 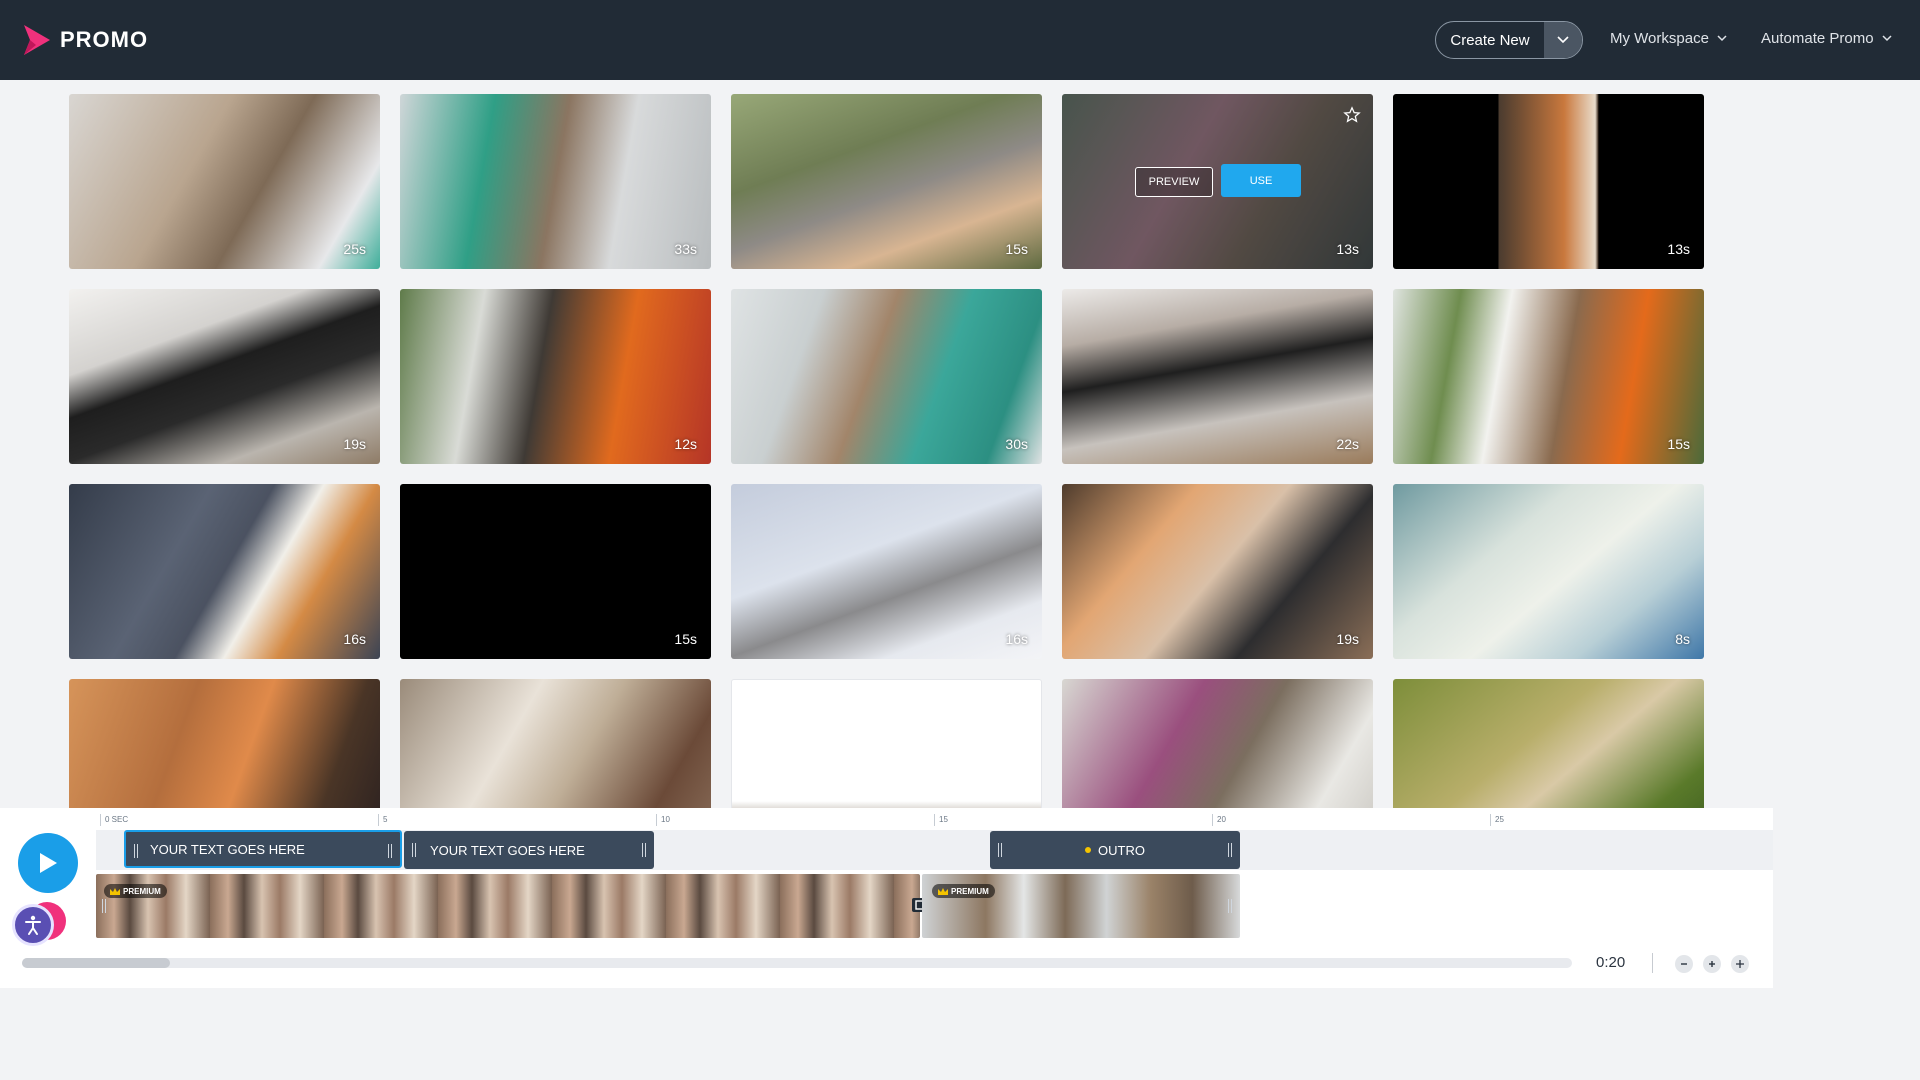 What do you see at coordinates (1659, 38) in the screenshot?
I see `my-workspace-label: My Workspace` at bounding box center [1659, 38].